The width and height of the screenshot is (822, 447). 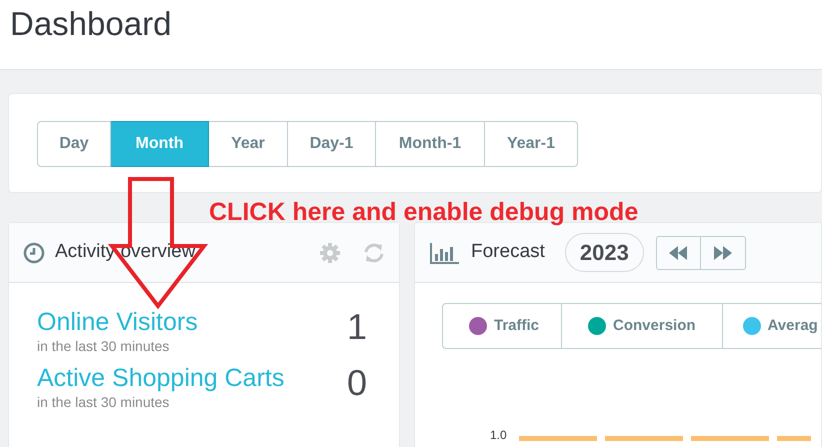 What do you see at coordinates (34, 253) in the screenshot?
I see `clock-icon` at bounding box center [34, 253].